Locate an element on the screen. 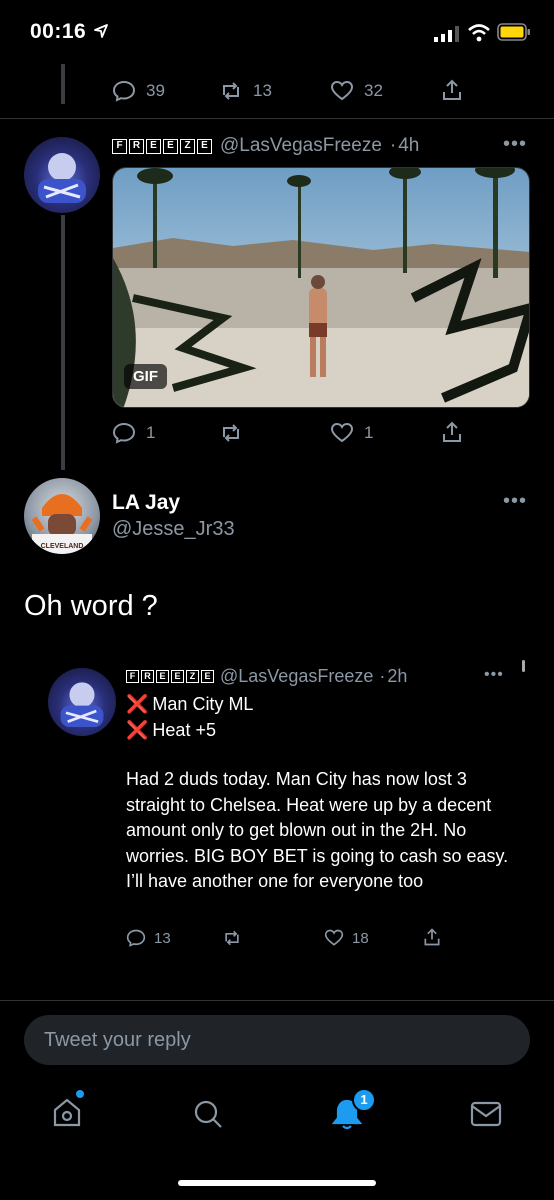 The height and width of the screenshot is (1200, 554). status-time: 00:16 is located at coordinates (58, 31).